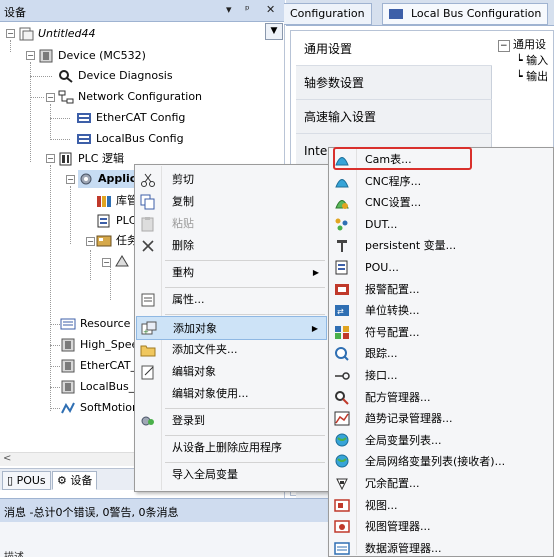  What do you see at coordinates (274, 31) in the screenshot?
I see `chevron-down-icon: ▼` at bounding box center [274, 31].